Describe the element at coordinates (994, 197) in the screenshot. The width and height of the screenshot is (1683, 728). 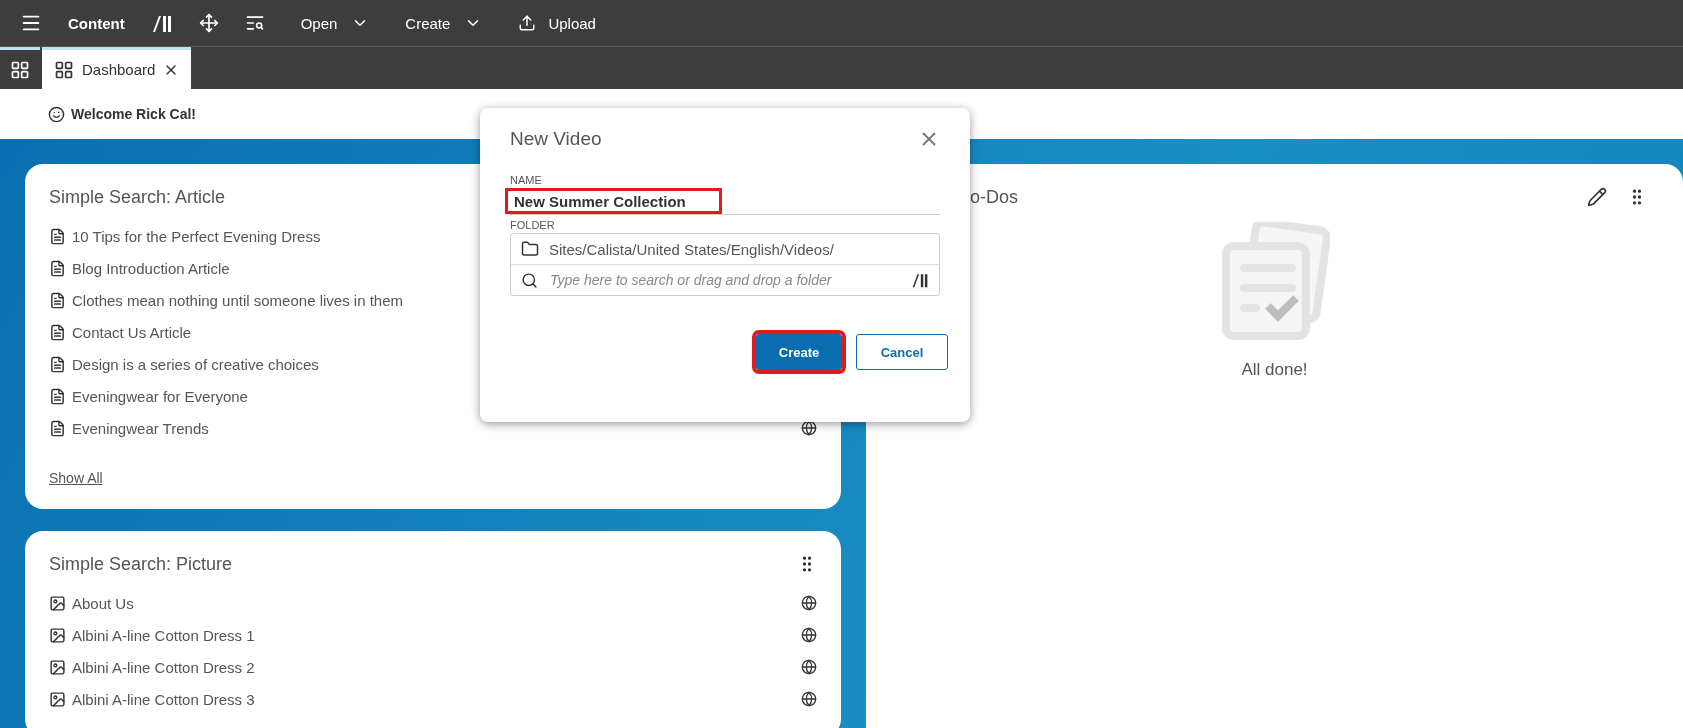
I see `widget-title: o-Dos` at that location.